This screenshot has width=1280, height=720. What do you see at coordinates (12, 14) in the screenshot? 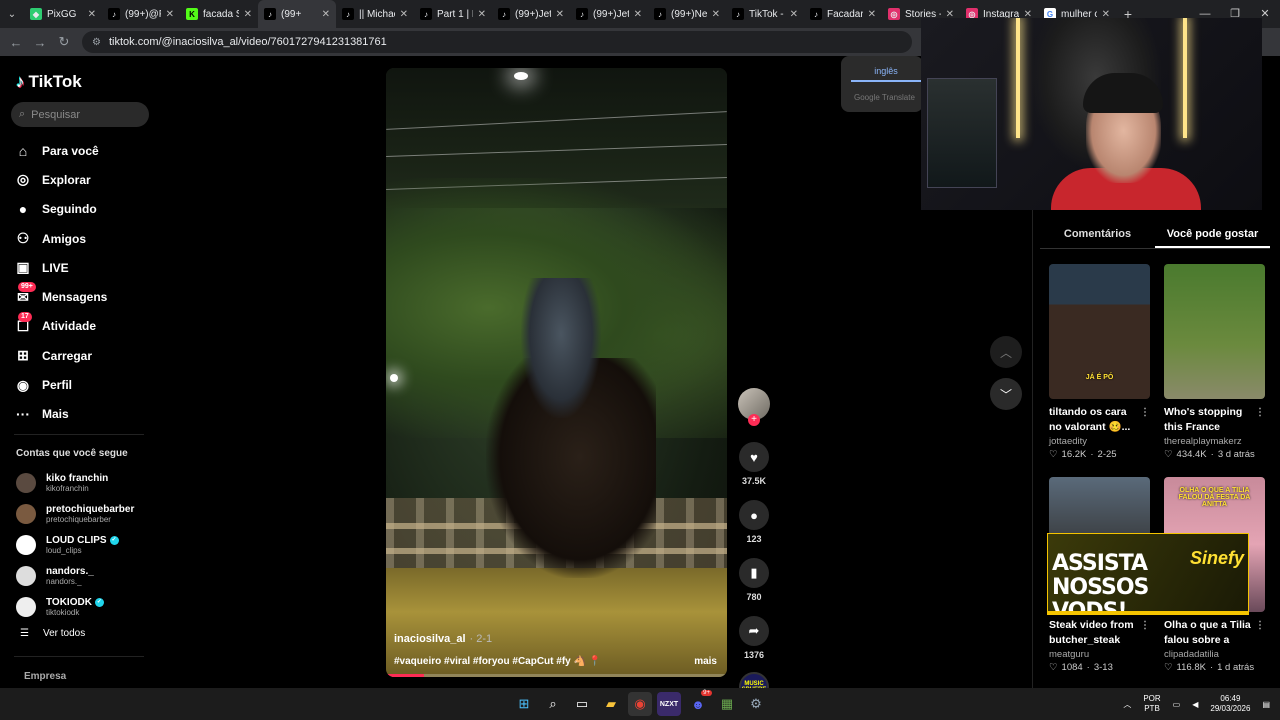
I see `tab-search-button: ⌄` at bounding box center [12, 14].